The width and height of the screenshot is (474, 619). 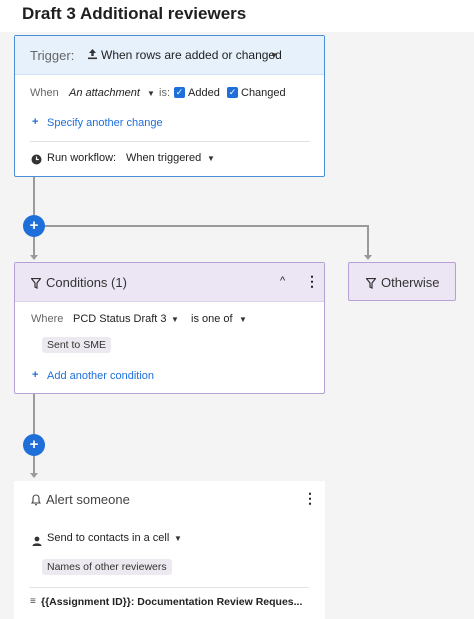 I want to click on when-label: When, so click(x=44, y=93).